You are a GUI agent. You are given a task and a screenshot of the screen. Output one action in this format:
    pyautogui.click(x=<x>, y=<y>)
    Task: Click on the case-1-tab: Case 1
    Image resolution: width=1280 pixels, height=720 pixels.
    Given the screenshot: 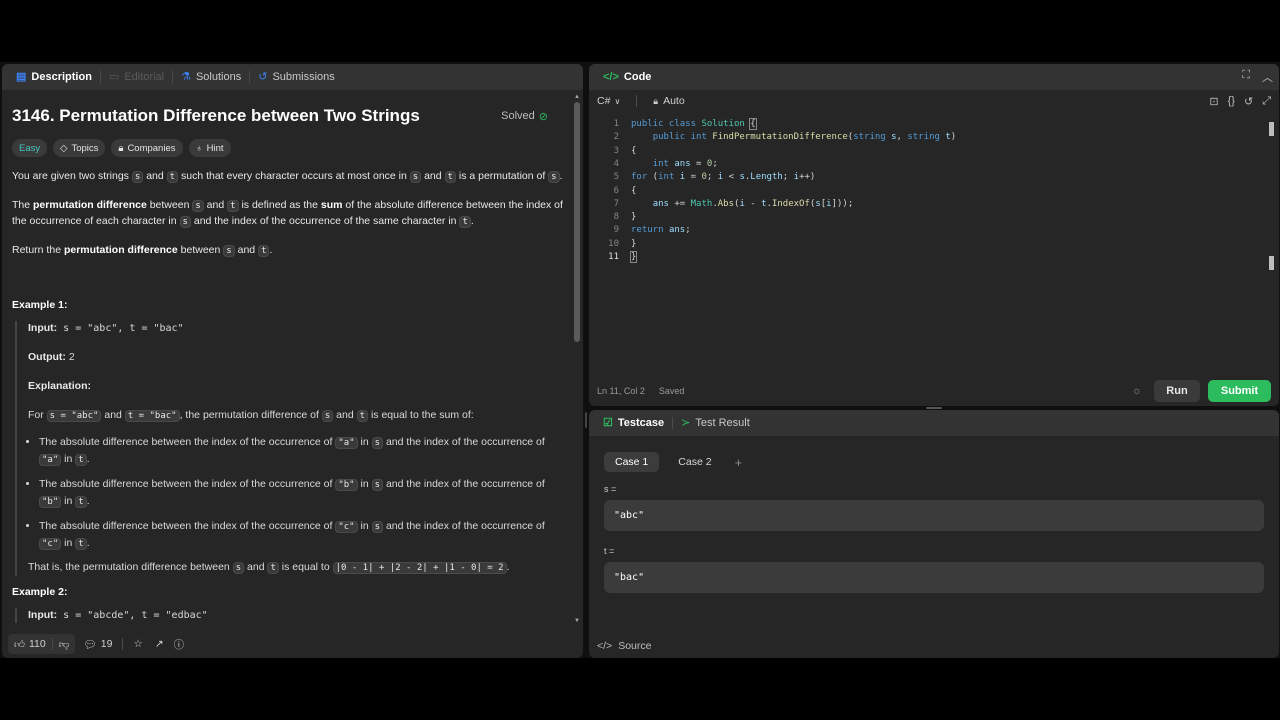 What is the action you would take?
    pyautogui.click(x=632, y=462)
    